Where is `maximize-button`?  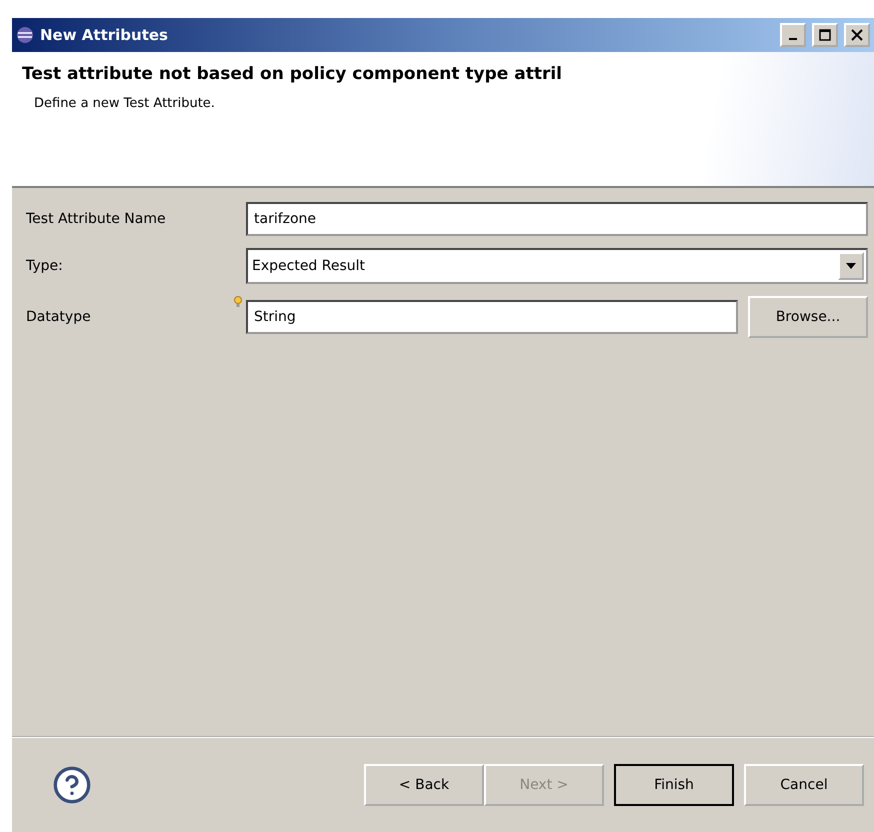 maximize-button is located at coordinates (825, 35).